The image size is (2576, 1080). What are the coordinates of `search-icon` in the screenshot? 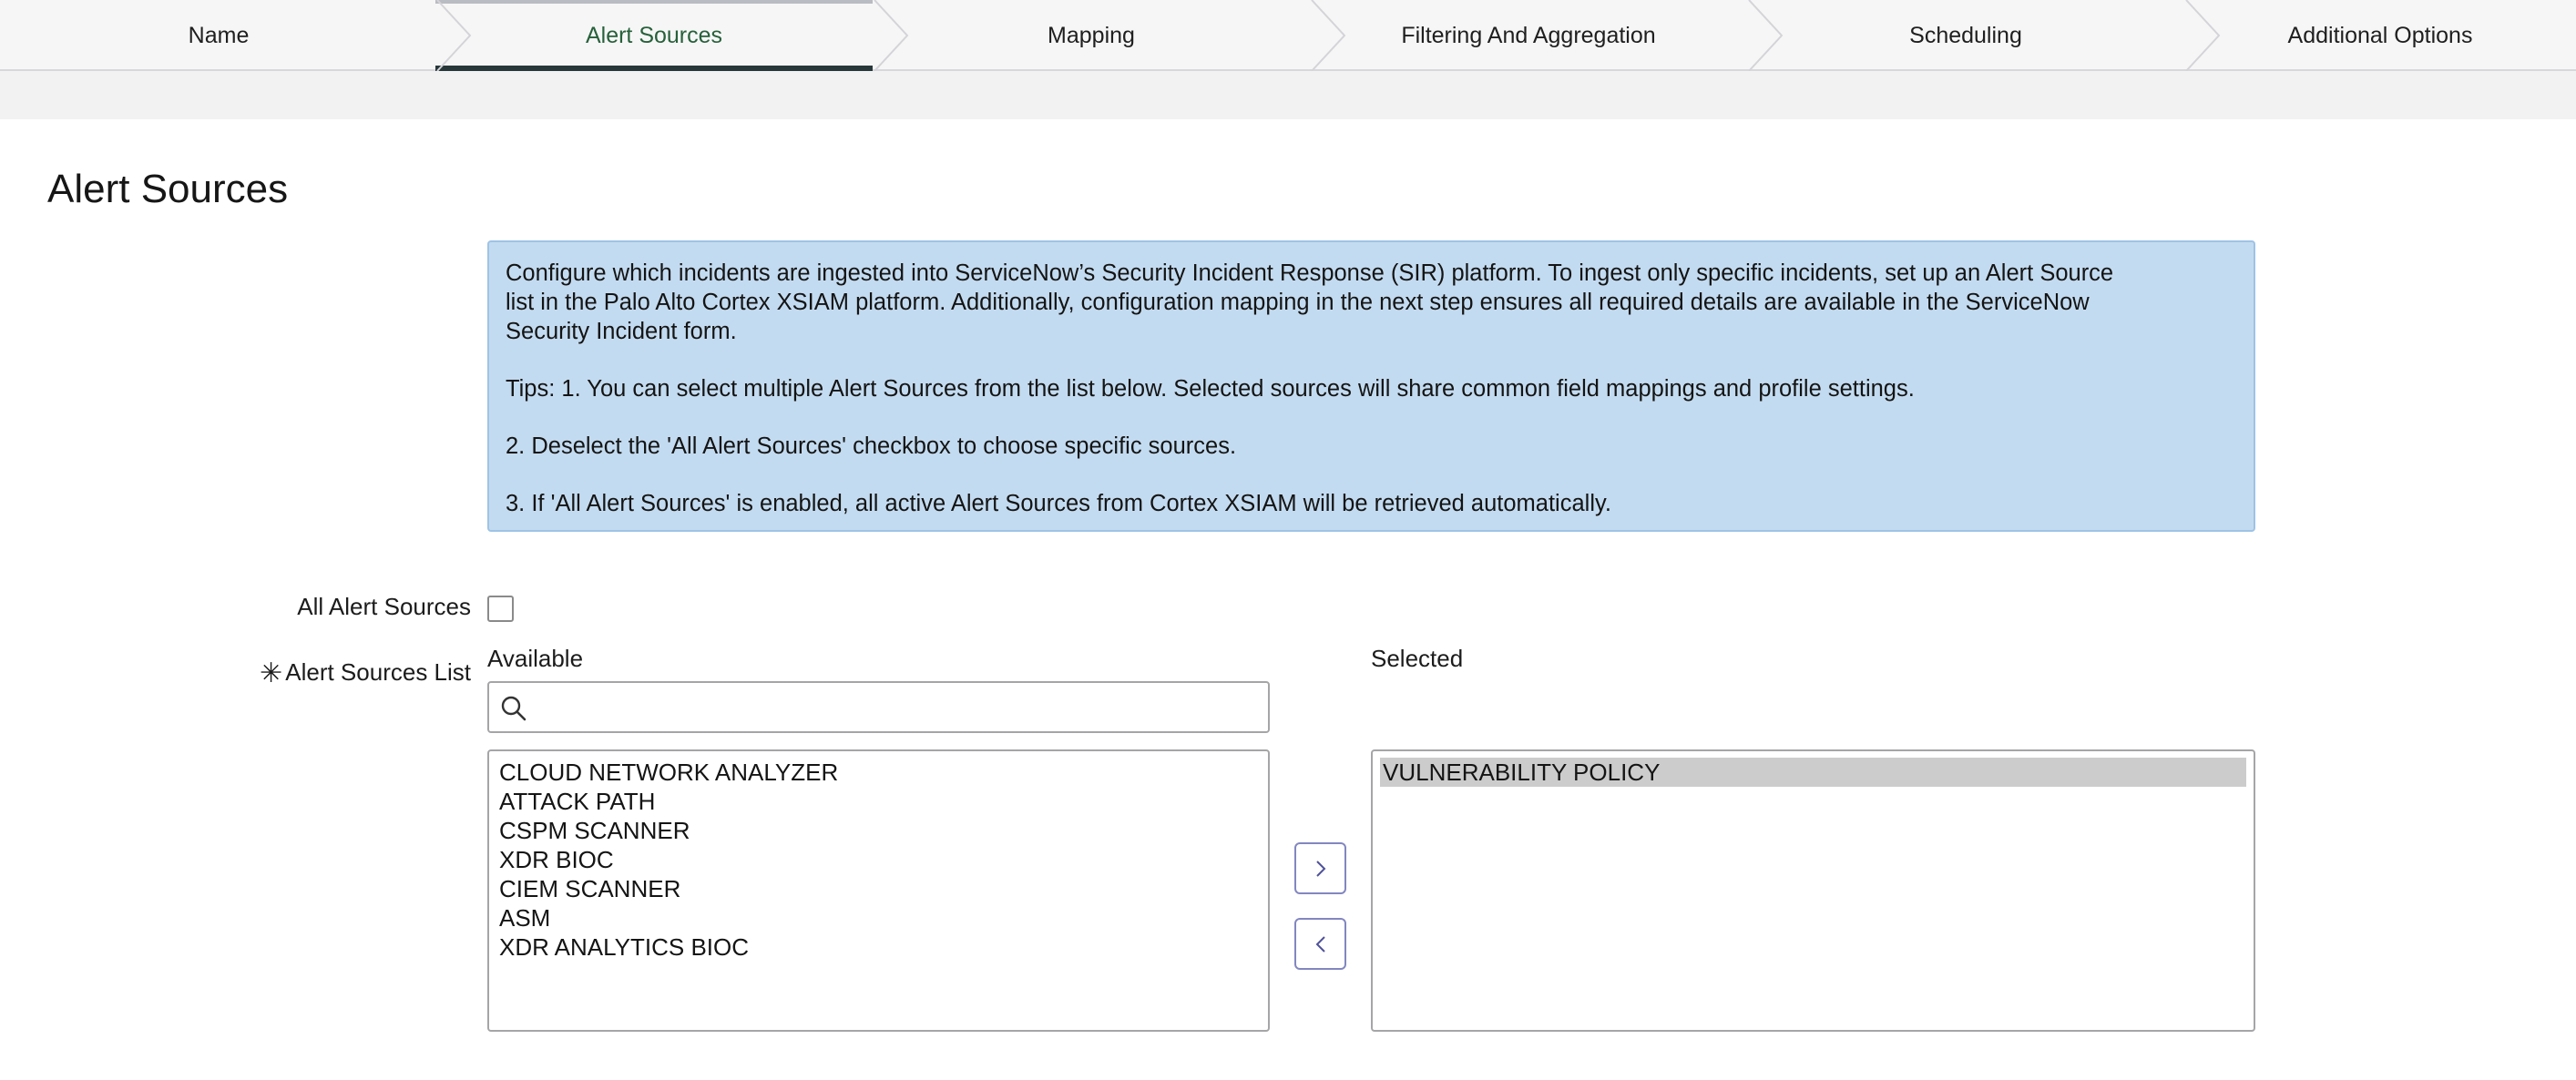 It's located at (513, 708).